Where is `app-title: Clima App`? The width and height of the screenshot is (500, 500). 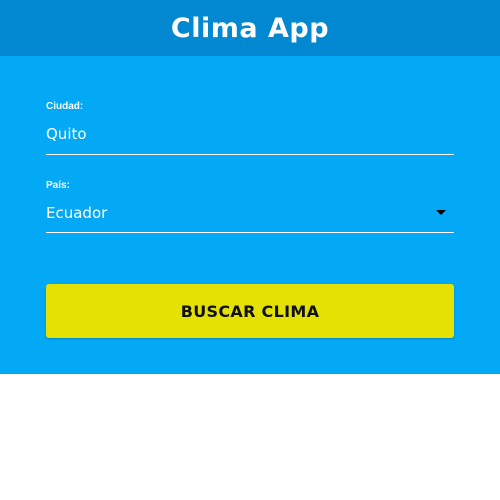
app-title: Clima App is located at coordinates (250, 28).